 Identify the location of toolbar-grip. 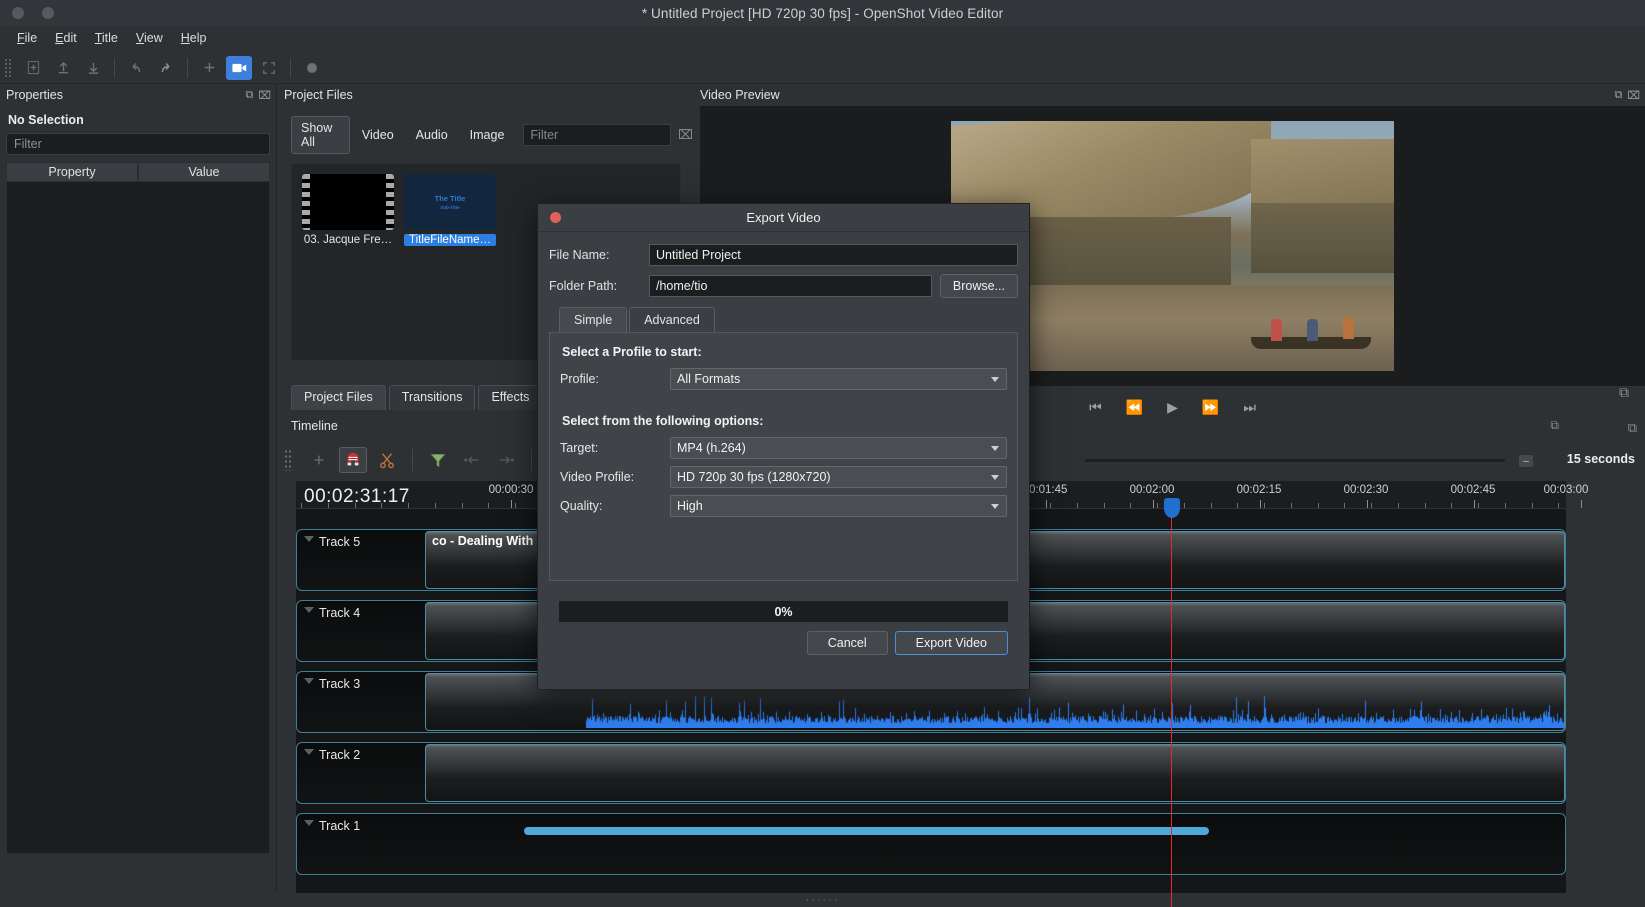
(8, 67).